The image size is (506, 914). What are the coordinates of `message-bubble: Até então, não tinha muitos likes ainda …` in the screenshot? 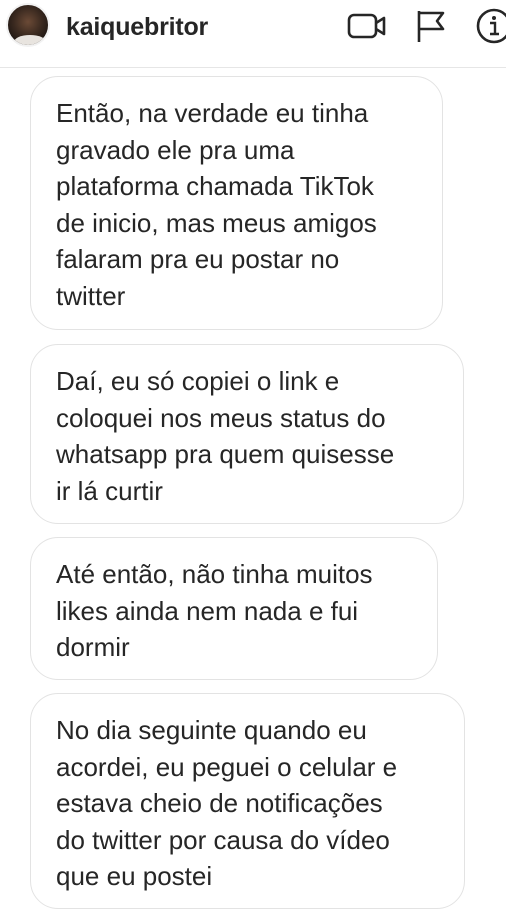 It's located at (234, 608).